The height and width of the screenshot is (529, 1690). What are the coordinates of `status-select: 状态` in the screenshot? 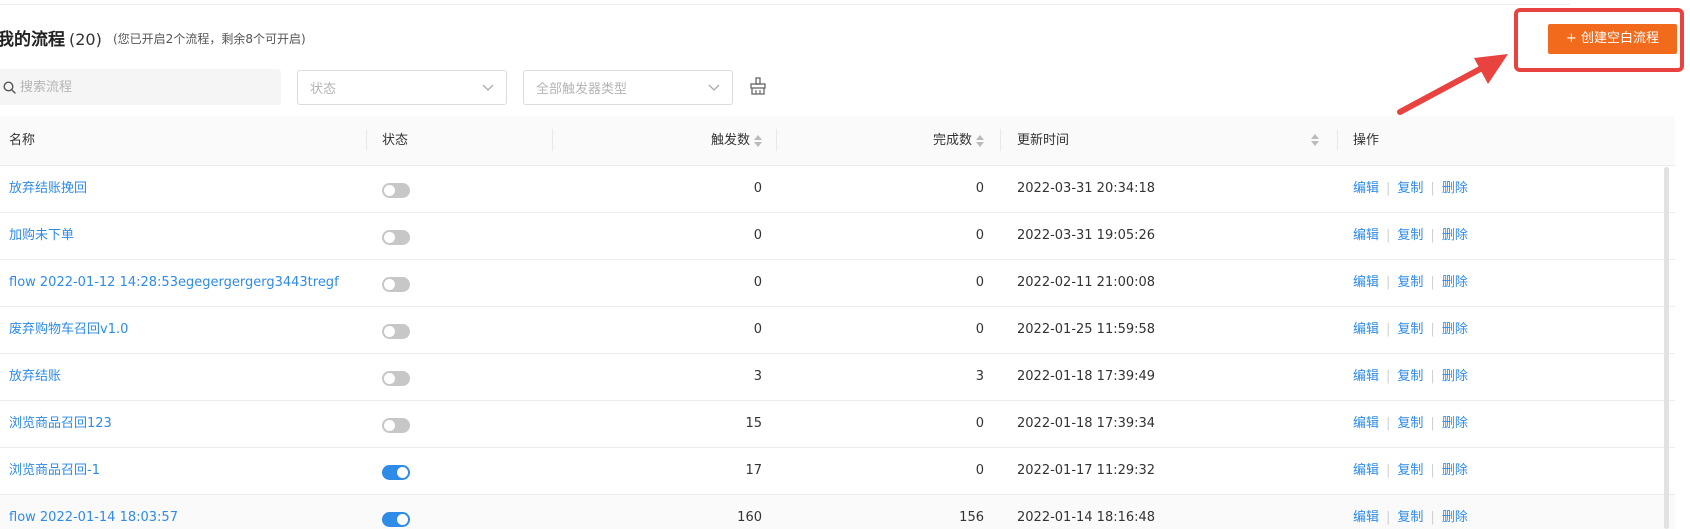 It's located at (402, 87).